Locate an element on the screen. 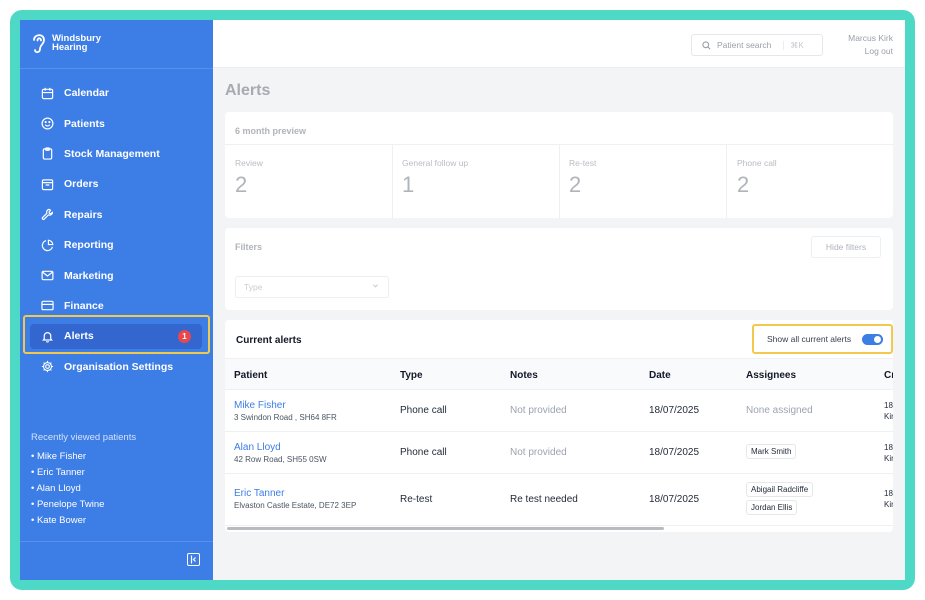 This screenshot has width=925, height=600. assignees-cell: Mark Smith is located at coordinates (771, 453).